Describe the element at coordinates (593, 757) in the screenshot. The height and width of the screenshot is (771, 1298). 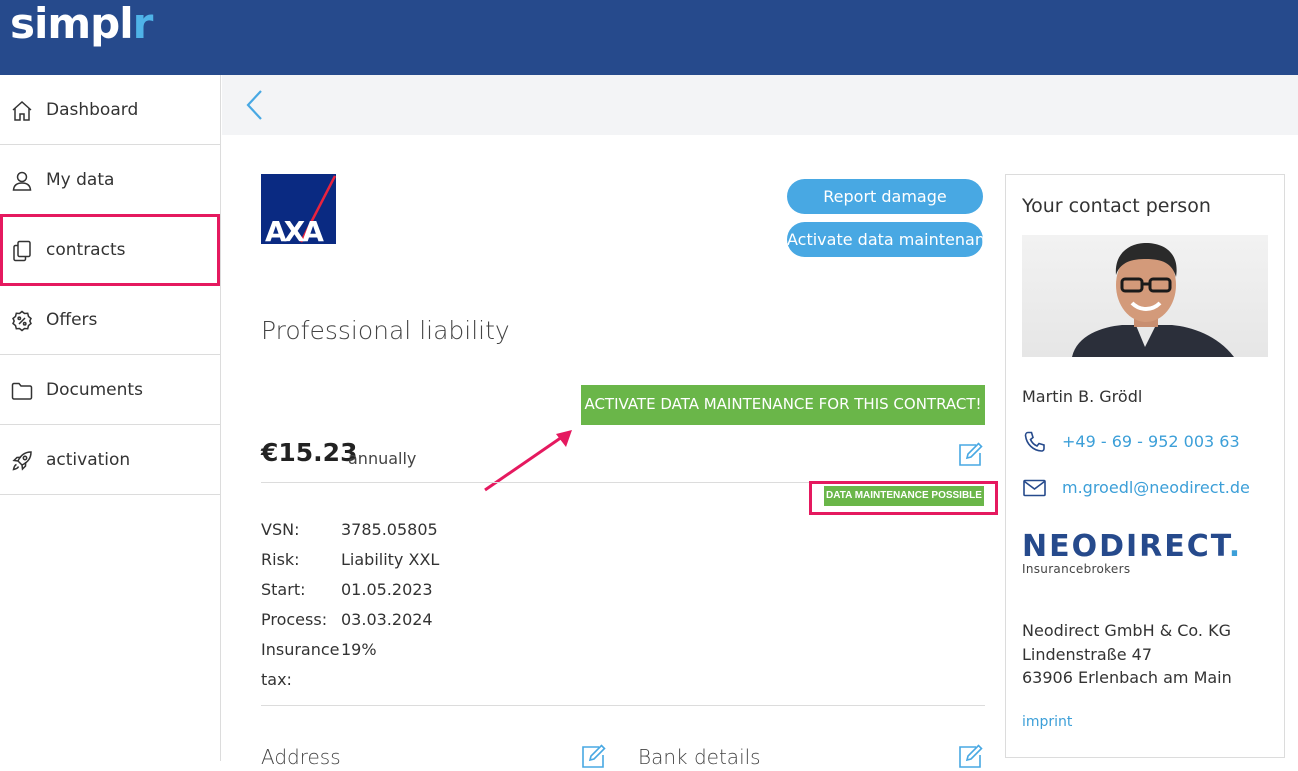
I see `edit-address-icon` at that location.